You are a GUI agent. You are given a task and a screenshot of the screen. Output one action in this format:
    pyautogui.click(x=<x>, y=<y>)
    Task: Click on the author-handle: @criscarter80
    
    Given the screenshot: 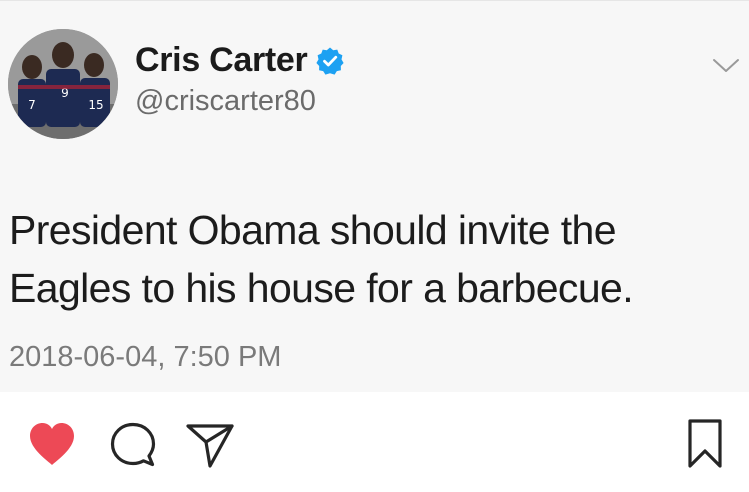 What is the action you would take?
    pyautogui.click(x=225, y=101)
    